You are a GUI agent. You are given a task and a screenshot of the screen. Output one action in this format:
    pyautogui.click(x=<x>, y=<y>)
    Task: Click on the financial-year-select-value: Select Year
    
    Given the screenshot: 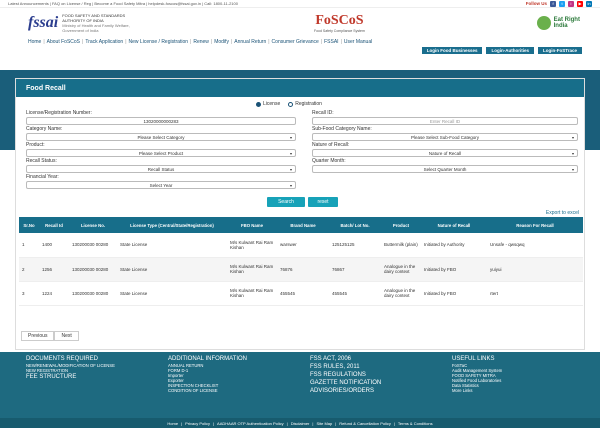 What is the action you would take?
    pyautogui.click(x=161, y=185)
    